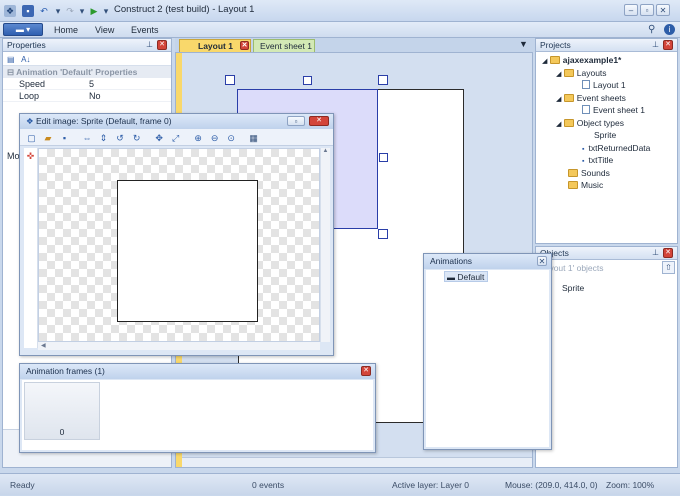 This screenshot has height=496, width=680. I want to click on tree-item-txtreturneddata: ▪ txtReturnedData, so click(609, 148).